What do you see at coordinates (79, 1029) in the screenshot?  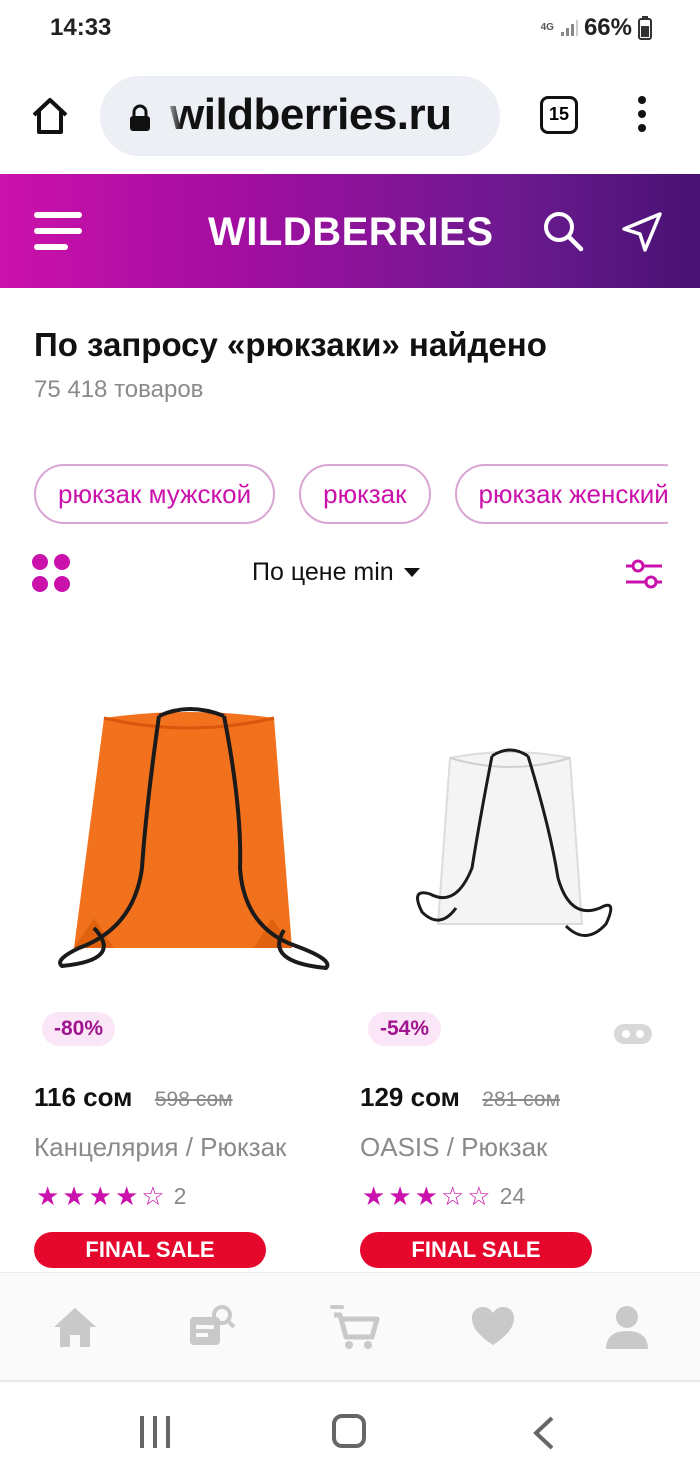 I see `discount-badge: -80%` at bounding box center [79, 1029].